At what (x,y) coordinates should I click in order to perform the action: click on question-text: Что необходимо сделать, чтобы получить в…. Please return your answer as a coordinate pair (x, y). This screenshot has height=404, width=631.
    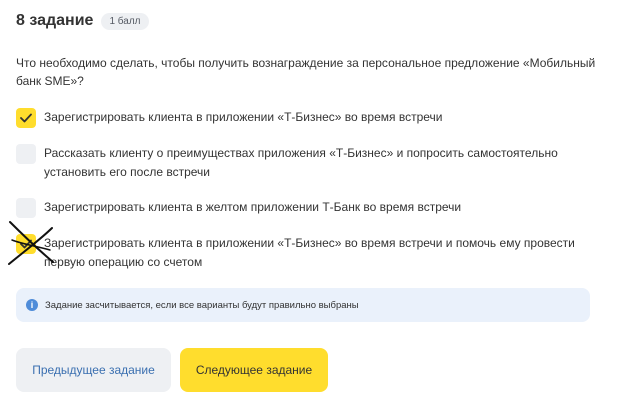
    Looking at the image, I should click on (306, 72).